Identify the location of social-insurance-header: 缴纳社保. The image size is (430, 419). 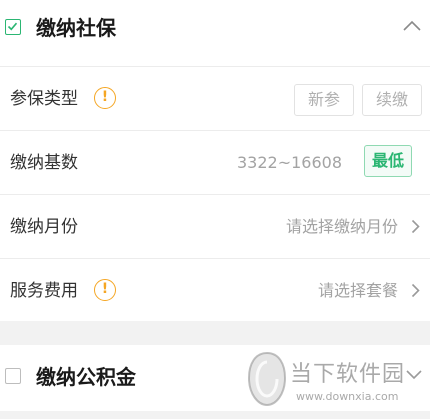
(215, 30).